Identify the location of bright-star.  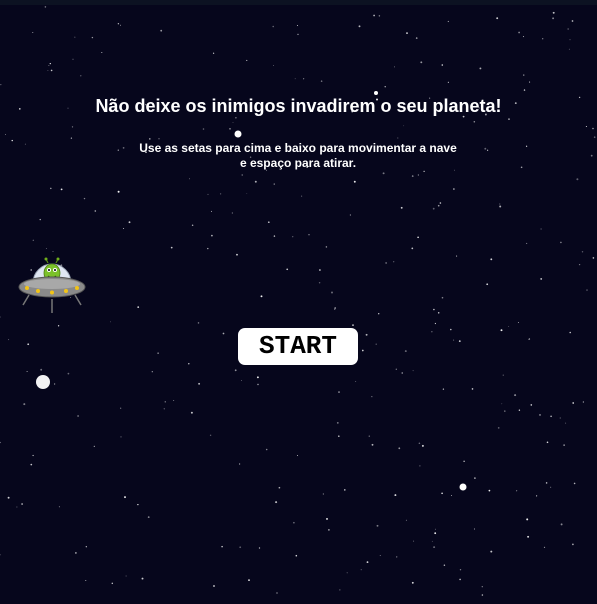
(238, 134).